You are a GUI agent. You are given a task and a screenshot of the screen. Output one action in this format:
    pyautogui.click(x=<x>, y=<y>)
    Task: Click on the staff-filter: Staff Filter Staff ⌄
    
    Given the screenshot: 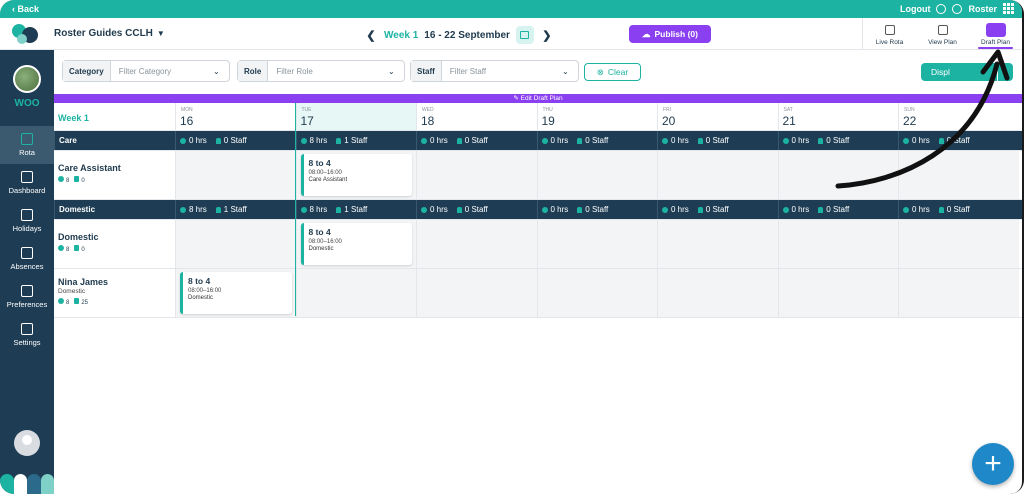 What is the action you would take?
    pyautogui.click(x=494, y=71)
    